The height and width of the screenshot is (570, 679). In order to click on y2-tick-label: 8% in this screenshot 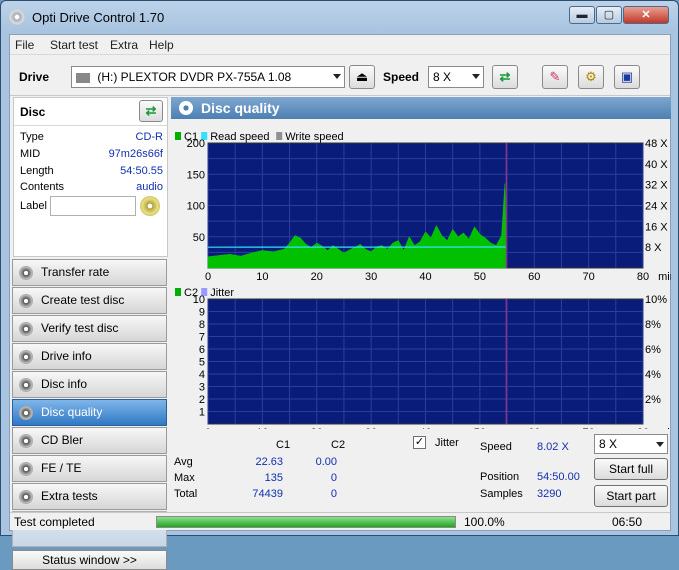, I will do `click(653, 325)`.